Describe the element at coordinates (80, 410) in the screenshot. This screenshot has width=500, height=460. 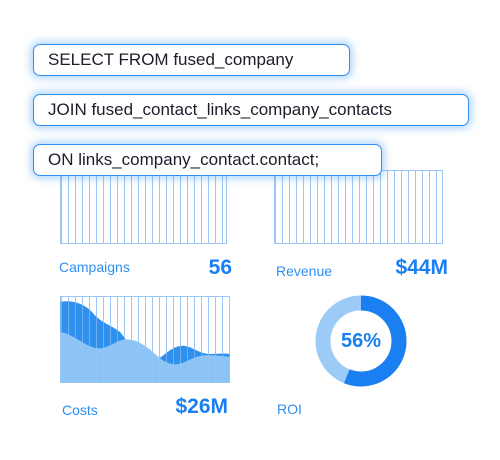
I see `costs-label: Costs` at that location.